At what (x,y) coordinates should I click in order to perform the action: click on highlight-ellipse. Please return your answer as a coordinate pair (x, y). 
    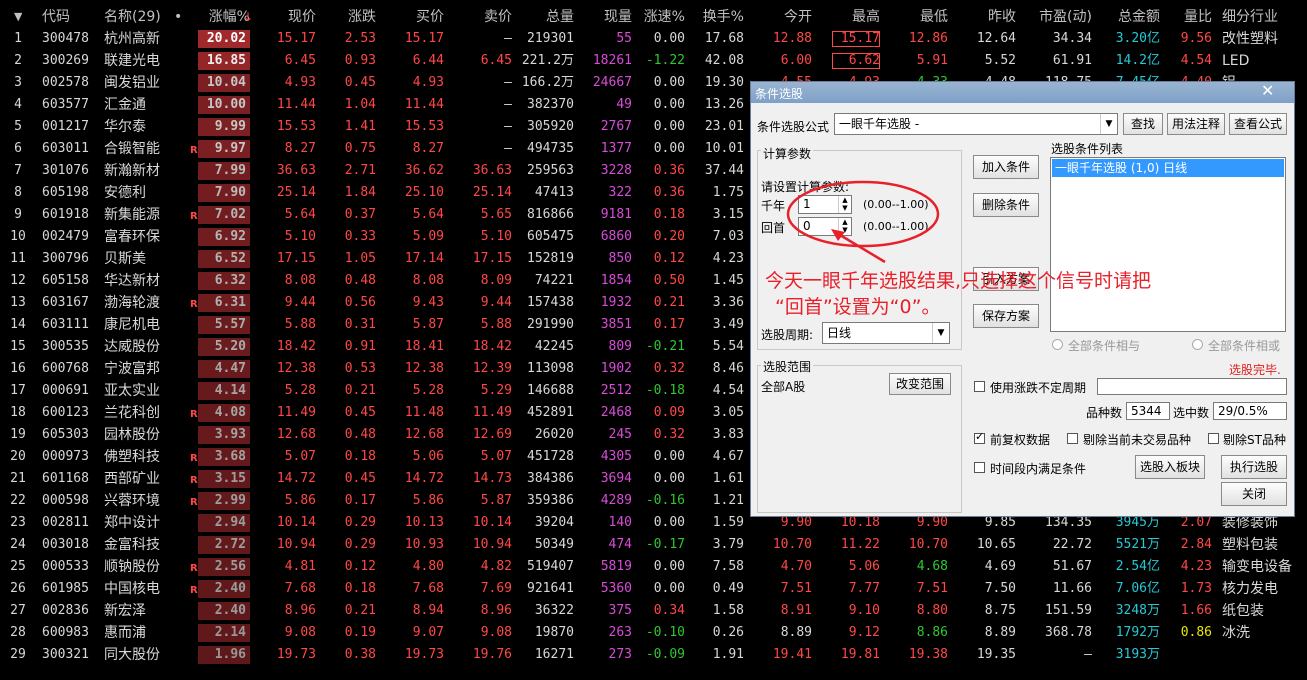
    Looking at the image, I should click on (863, 214).